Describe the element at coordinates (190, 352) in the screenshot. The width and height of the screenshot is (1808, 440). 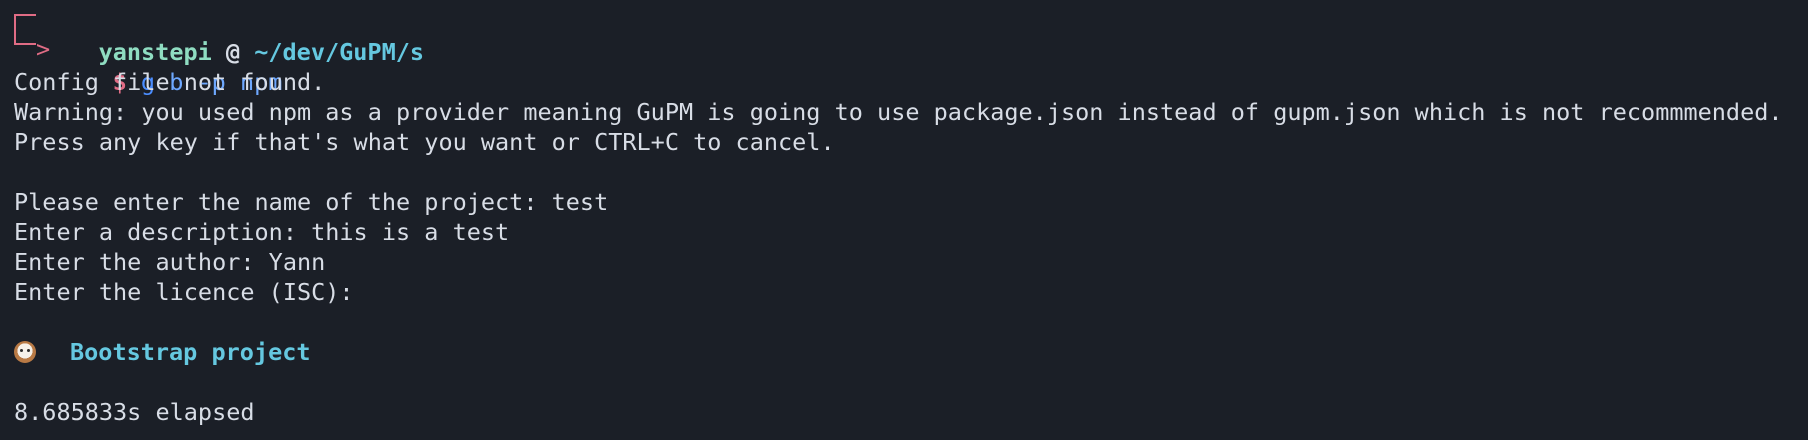
I see `bootstrap-project-title: Bootstrap project` at that location.